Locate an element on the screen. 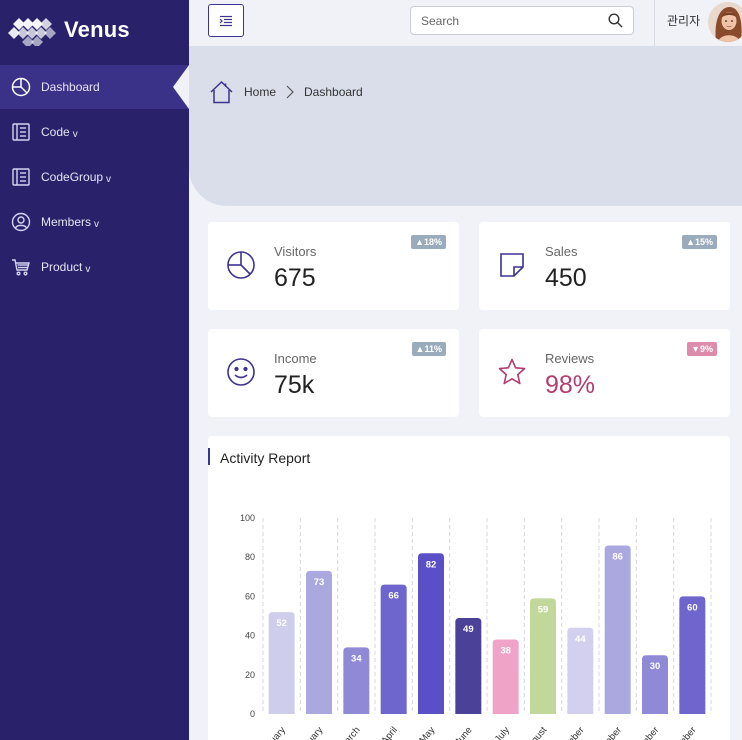 The width and height of the screenshot is (742, 740). bar-value-label: 73 is located at coordinates (319, 582).